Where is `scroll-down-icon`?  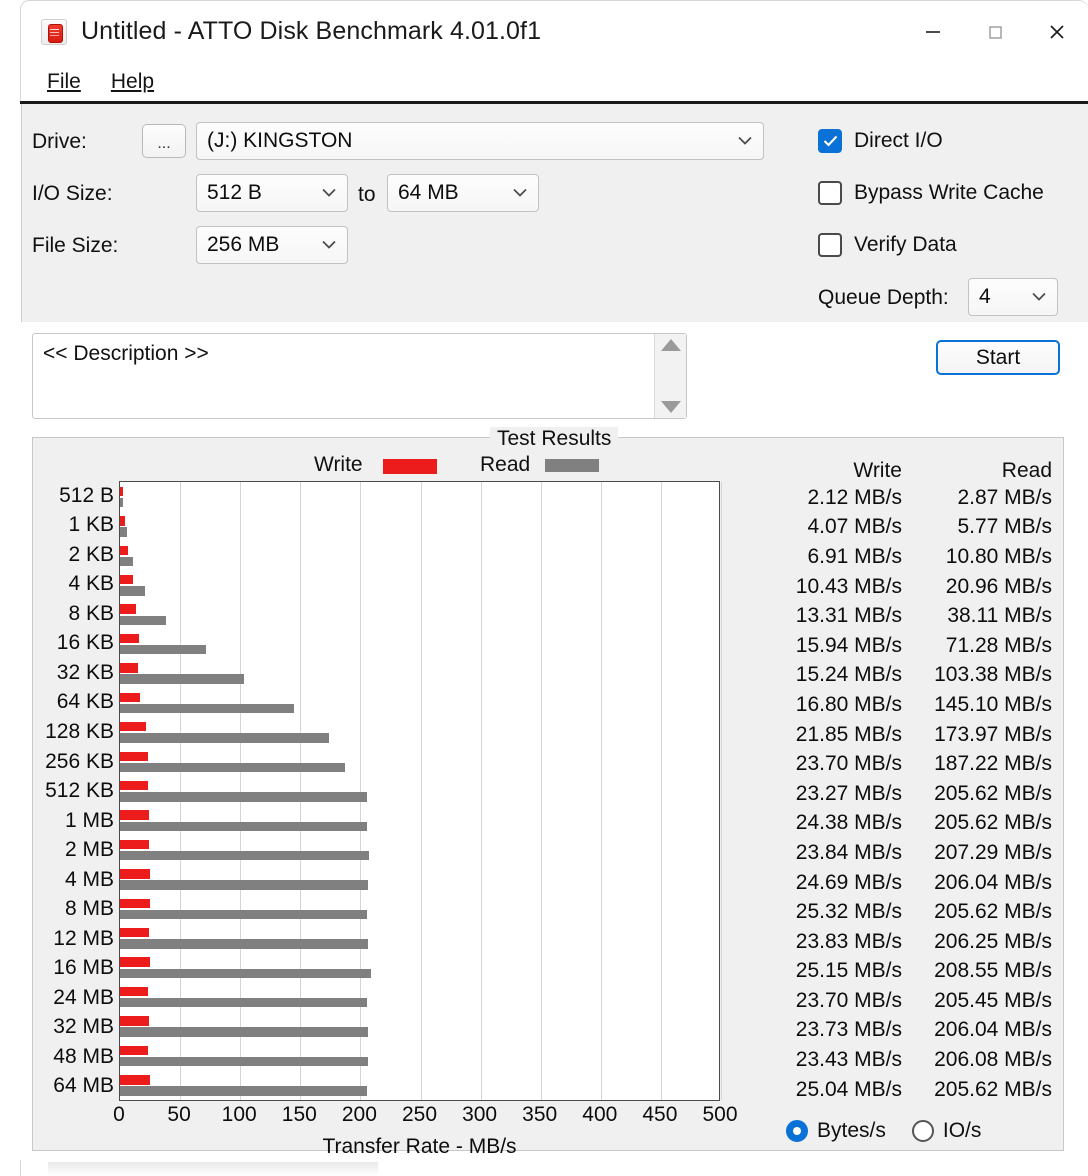
scroll-down-icon is located at coordinates (670, 407).